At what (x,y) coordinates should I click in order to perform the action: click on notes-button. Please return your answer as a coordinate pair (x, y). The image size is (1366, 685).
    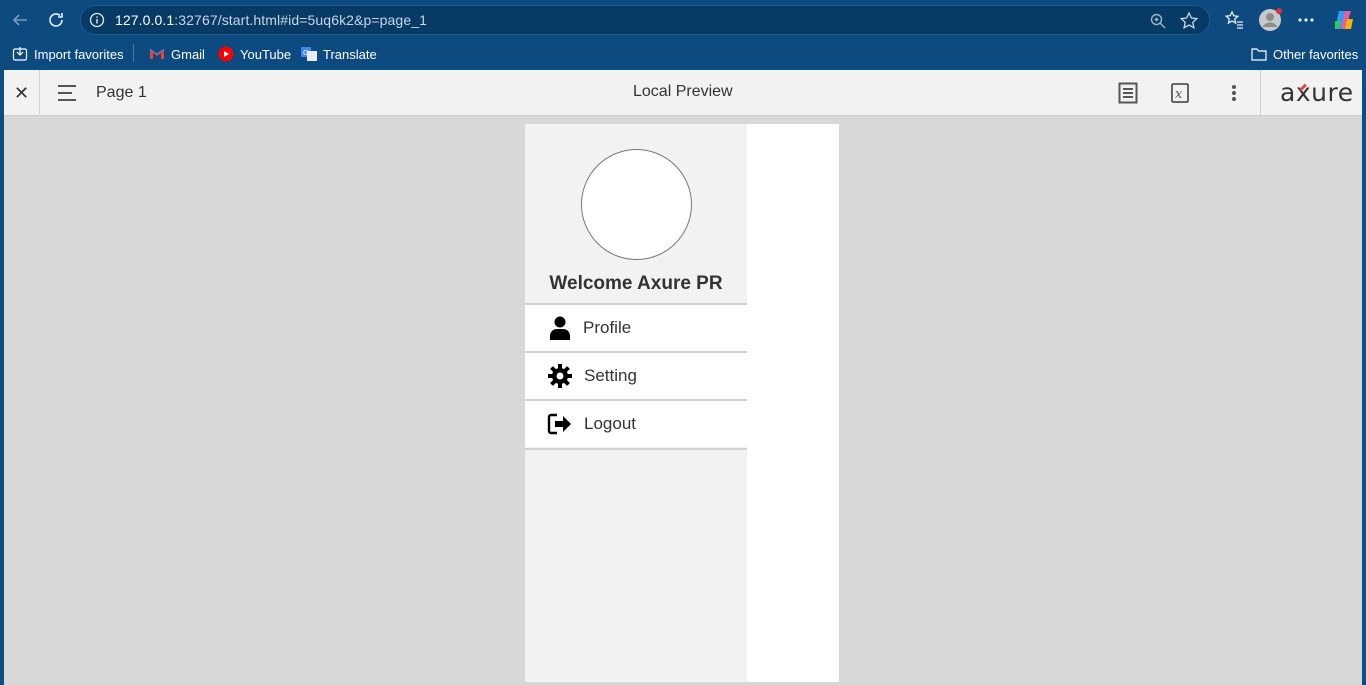
    Looking at the image, I should click on (1128, 93).